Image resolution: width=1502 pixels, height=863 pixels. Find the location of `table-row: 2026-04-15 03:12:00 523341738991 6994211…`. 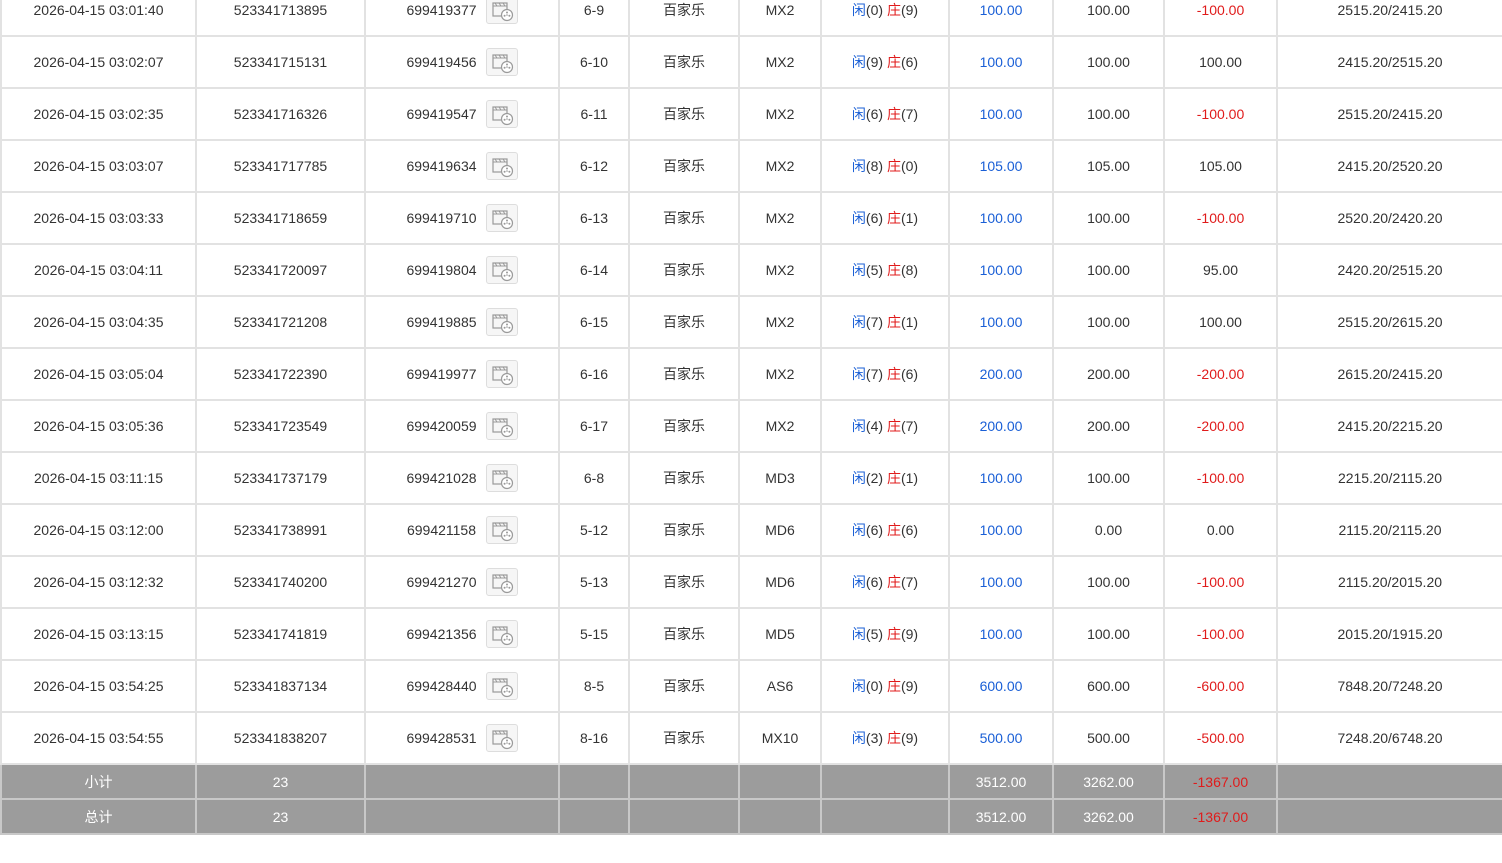

table-row: 2026-04-15 03:12:00 523341738991 6994211… is located at coordinates (751, 530).